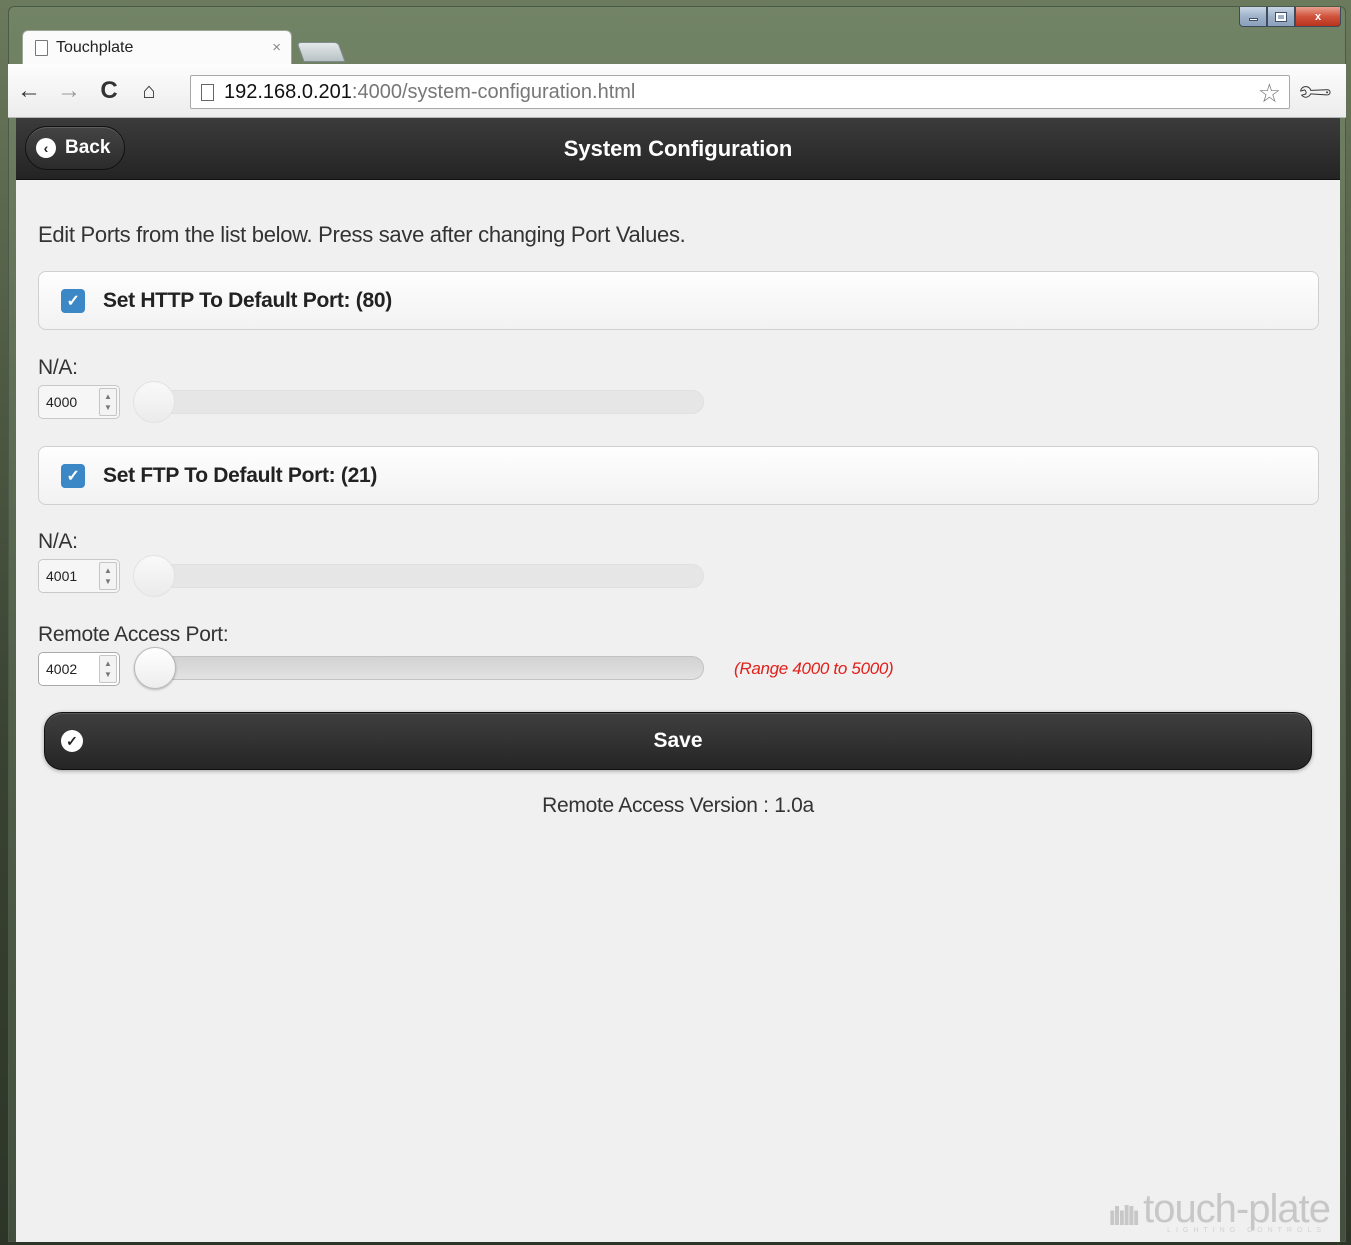 The height and width of the screenshot is (1245, 1351). Describe the element at coordinates (1315, 92) in the screenshot. I see `wrench-icon: 🔧︎` at that location.